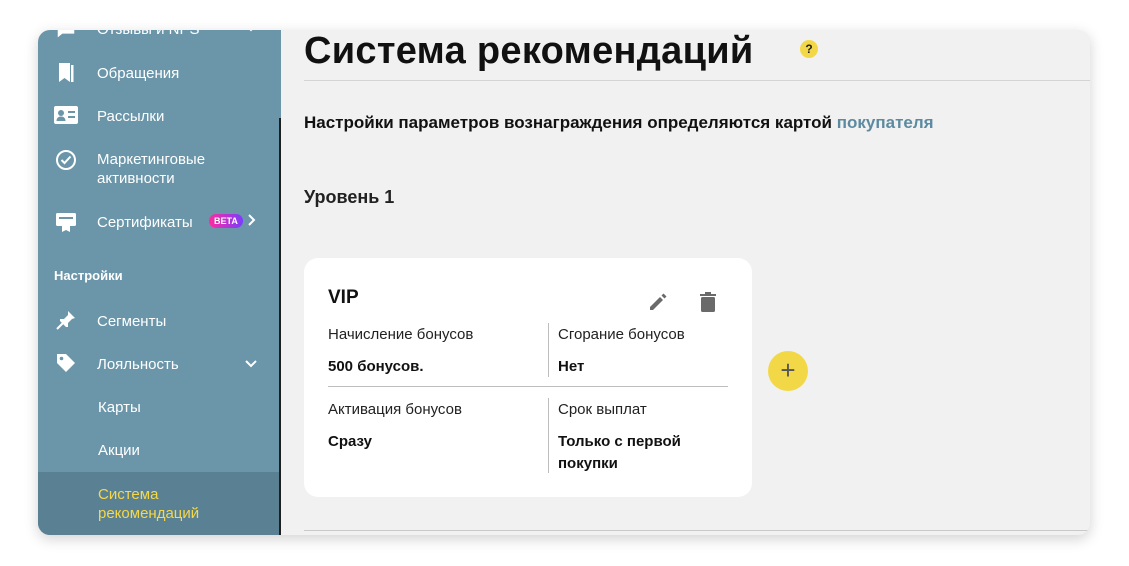  What do you see at coordinates (401, 334) in the screenshot?
I see `cell-label-accrual: Начисление бонусов` at bounding box center [401, 334].